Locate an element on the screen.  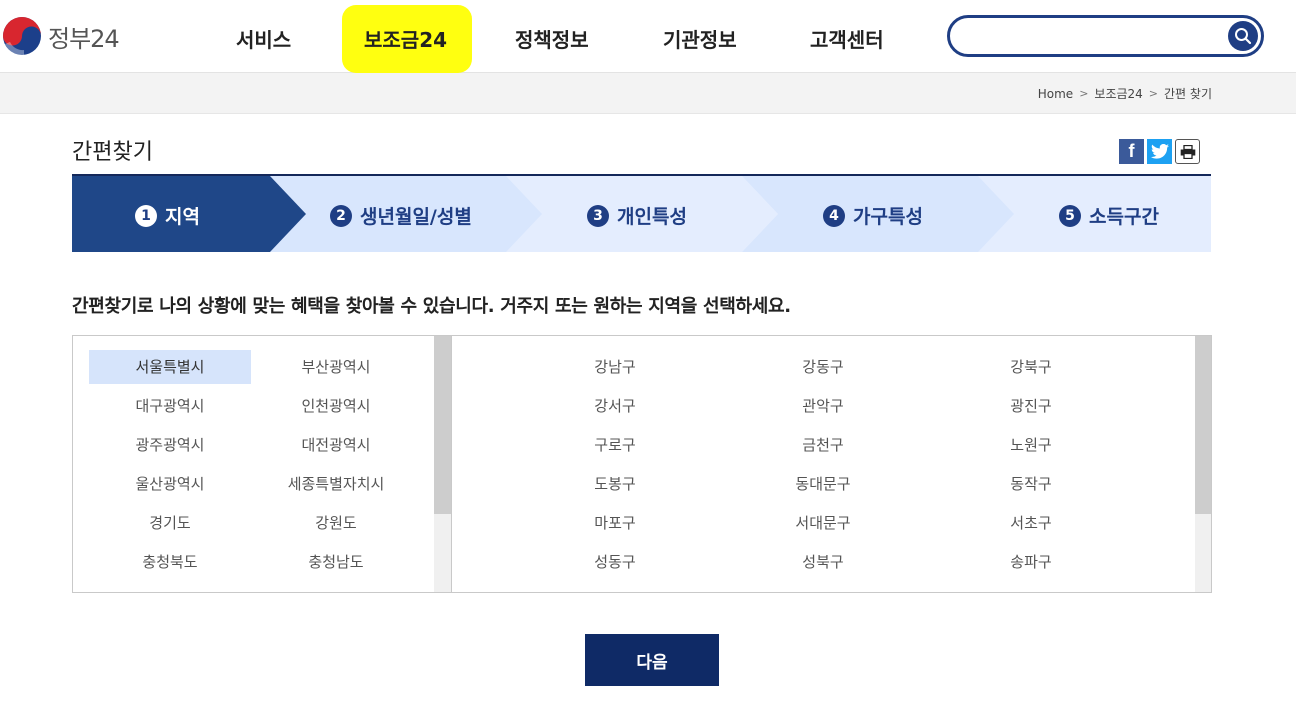
district-item: 송파구 is located at coordinates (1031, 562).